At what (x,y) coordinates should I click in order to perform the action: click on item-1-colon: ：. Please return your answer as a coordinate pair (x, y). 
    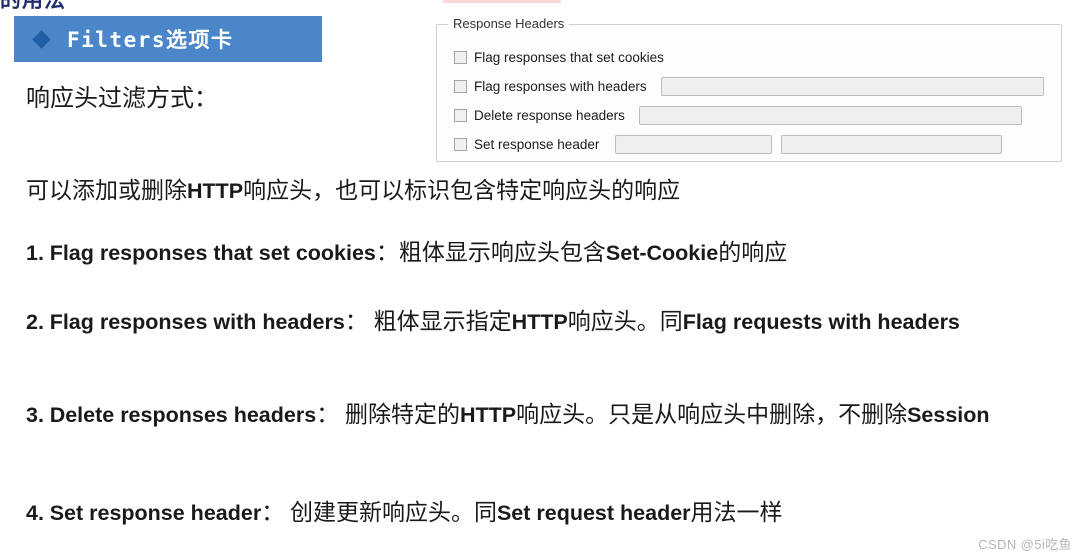
    Looking at the image, I should click on (387, 252).